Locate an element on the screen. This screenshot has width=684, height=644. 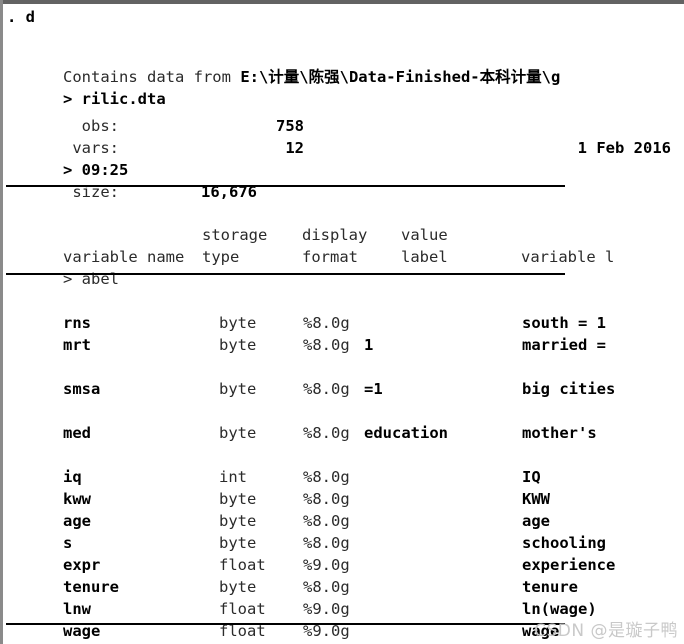
row-variable-label: mother's is located at coordinates (559, 433).